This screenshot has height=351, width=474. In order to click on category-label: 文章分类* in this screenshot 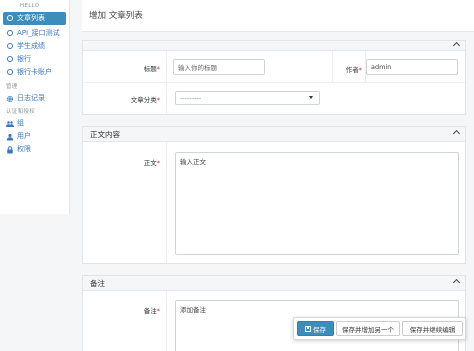, I will do `click(125, 98)`.